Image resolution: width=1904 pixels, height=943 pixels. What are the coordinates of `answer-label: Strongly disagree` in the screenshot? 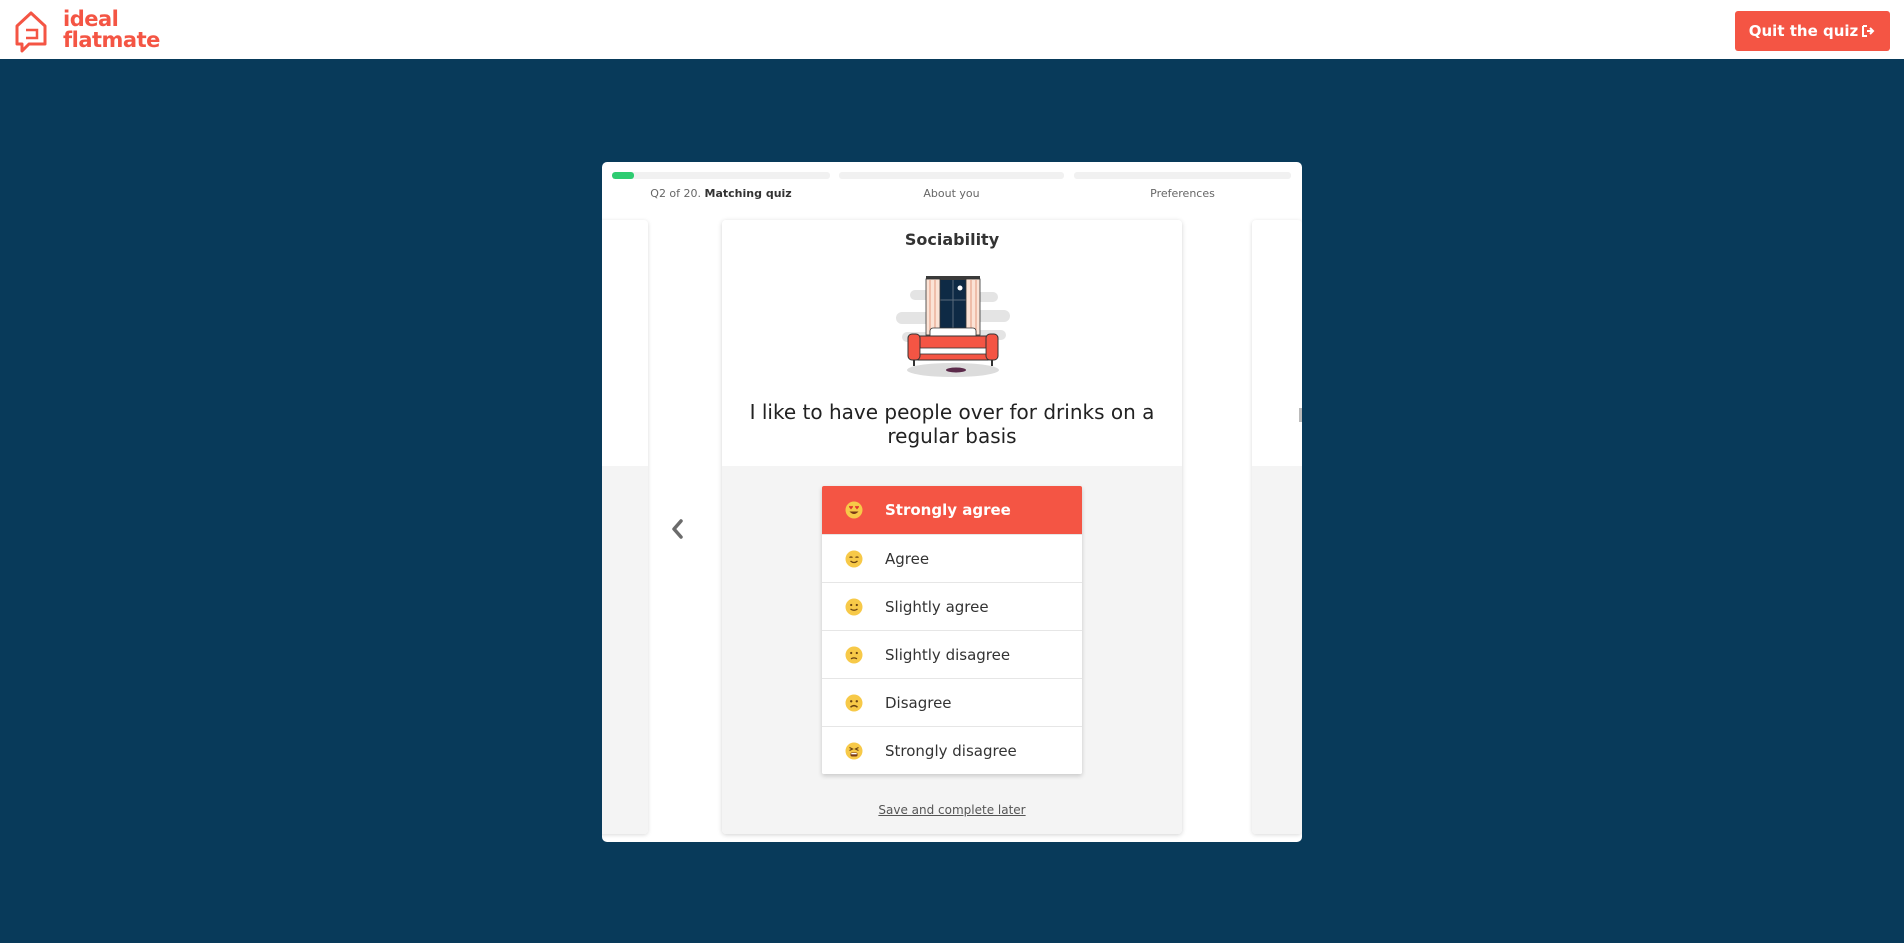 It's located at (951, 751).